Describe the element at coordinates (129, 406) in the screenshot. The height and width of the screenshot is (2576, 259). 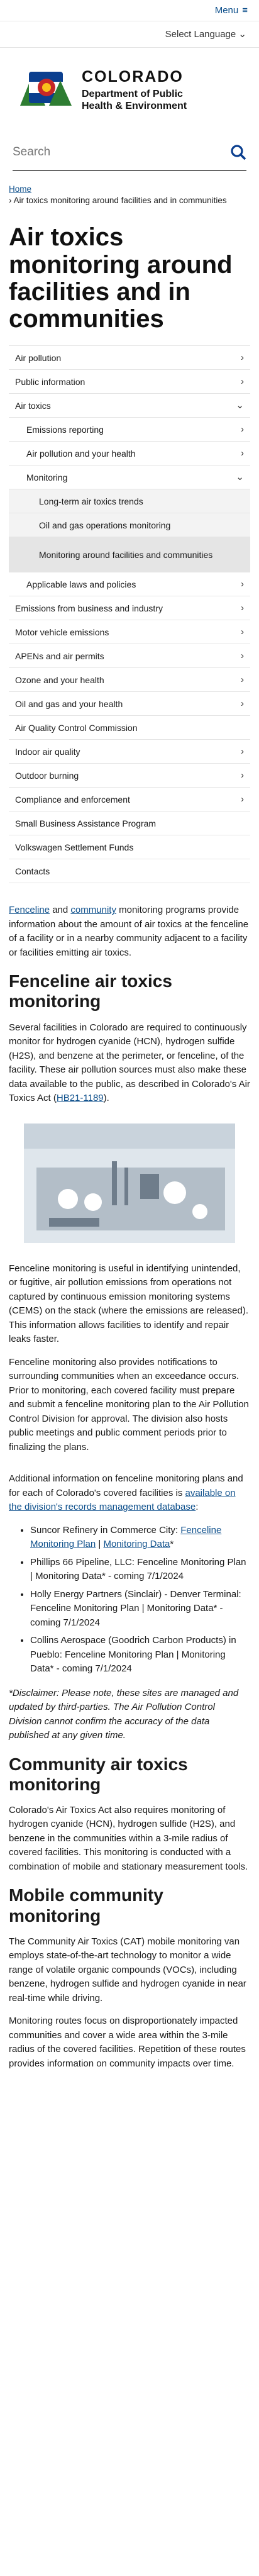
I see `nav-item: Air toxics ⌄` at that location.